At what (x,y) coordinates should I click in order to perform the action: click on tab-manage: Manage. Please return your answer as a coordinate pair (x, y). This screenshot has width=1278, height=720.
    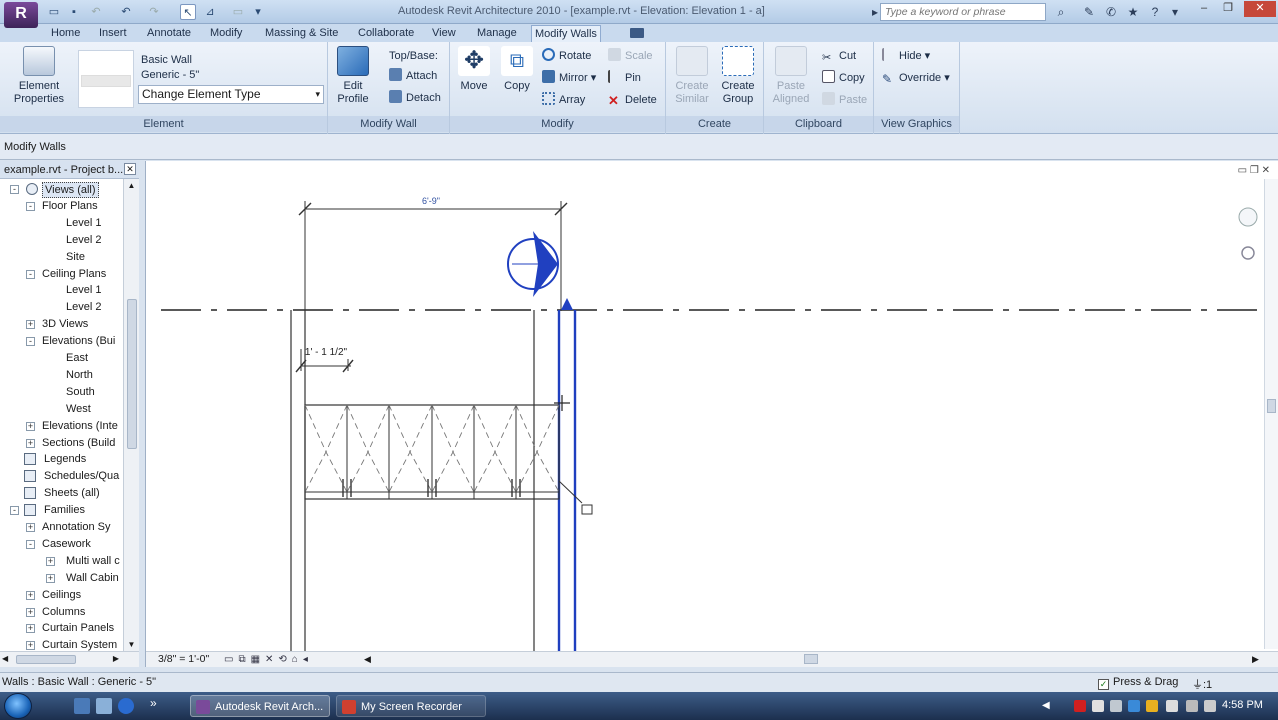
    Looking at the image, I should click on (497, 33).